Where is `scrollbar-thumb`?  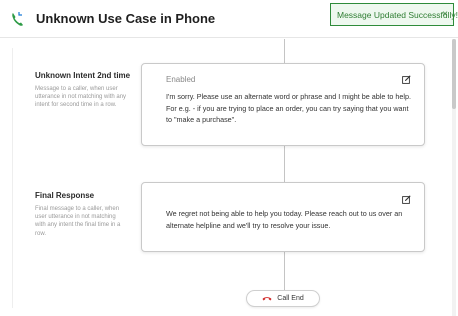
scrollbar-thumb is located at coordinates (454, 74).